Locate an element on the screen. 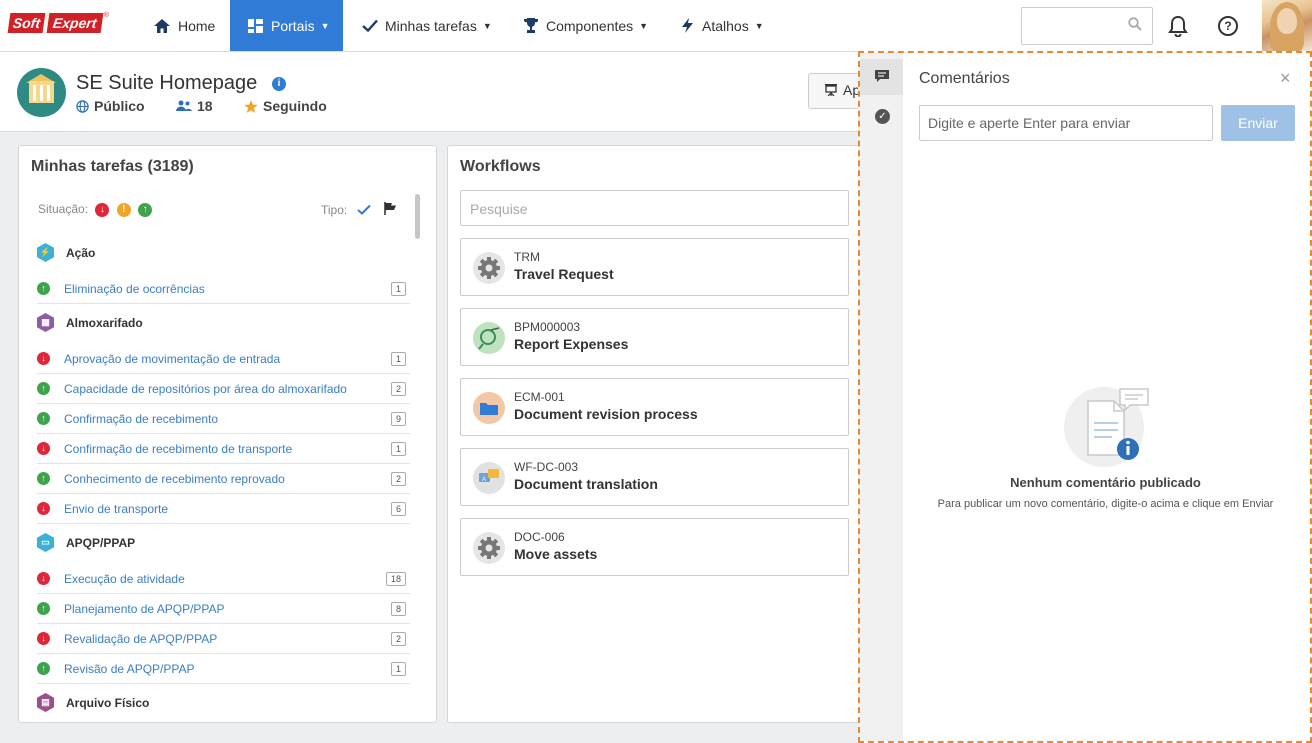 This screenshot has height=743, width=1312. task-label: Revalidação de APQP/PPAP is located at coordinates (227, 639).